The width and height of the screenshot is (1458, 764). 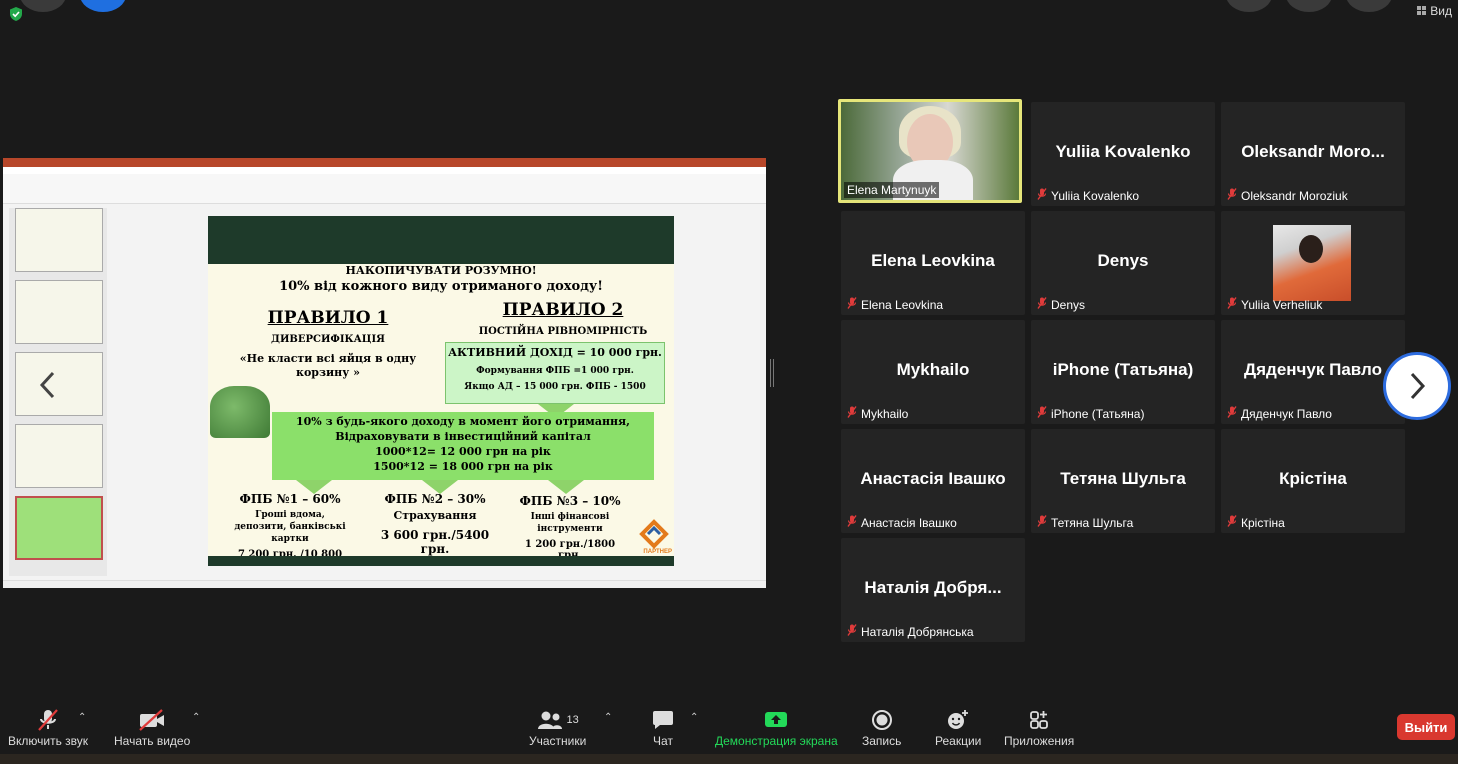 I want to click on active-income-text: АКТИВНИЙ ДОХІД = 10 000 грн., so click(x=555, y=352).